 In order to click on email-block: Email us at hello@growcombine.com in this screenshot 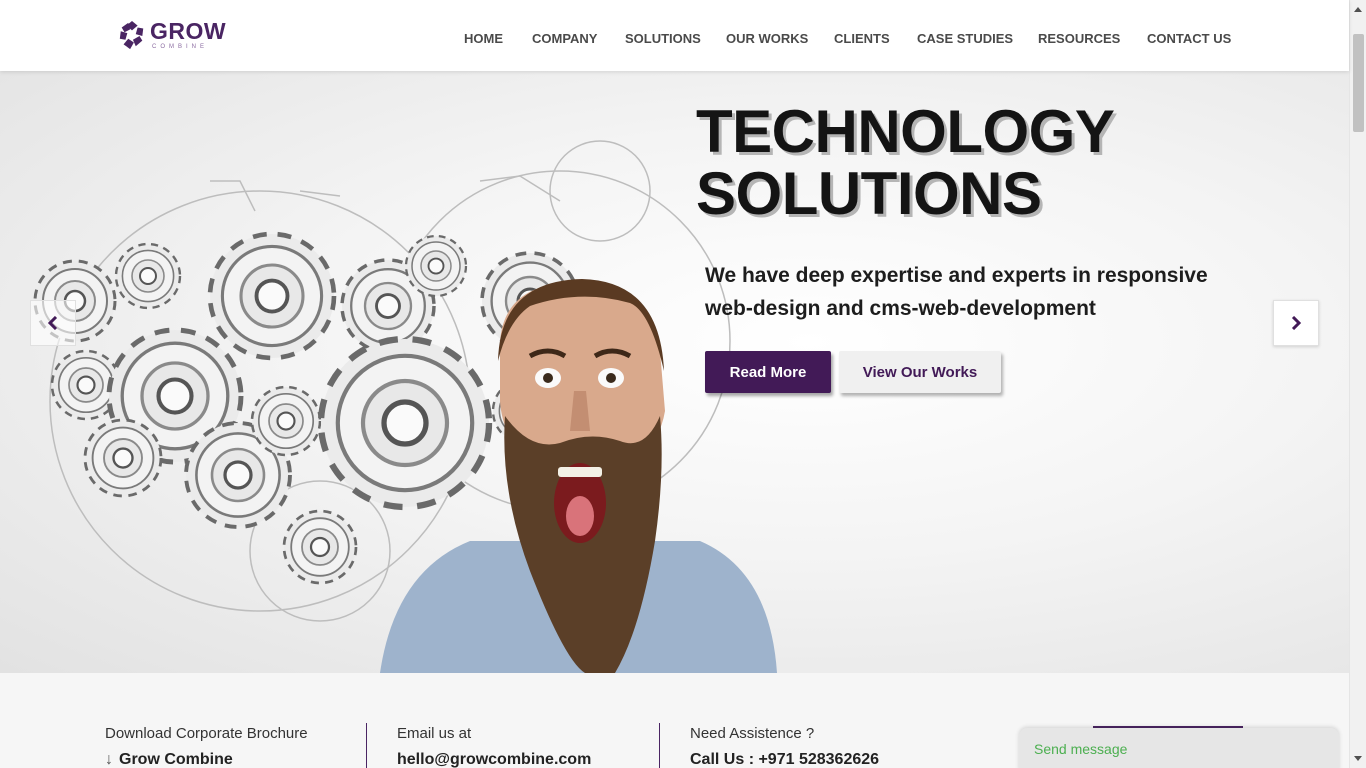, I will do `click(494, 746)`.